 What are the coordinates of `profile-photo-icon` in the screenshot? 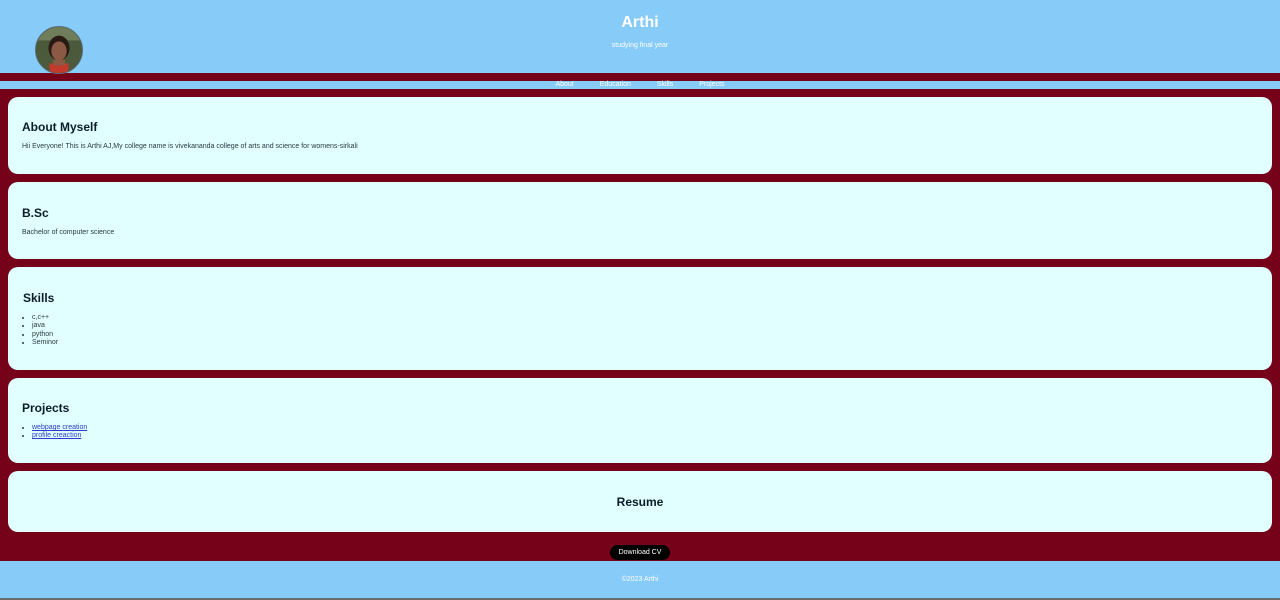 It's located at (59, 50).